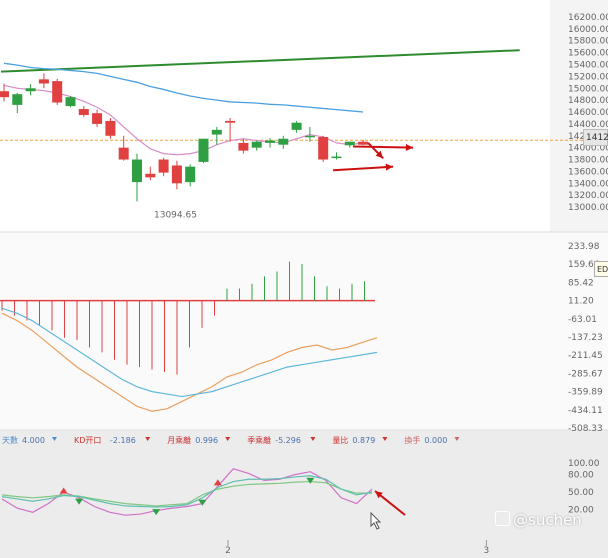 This screenshot has height=558, width=608. I want to click on kd-header-value: 4.000, so click(33, 440).